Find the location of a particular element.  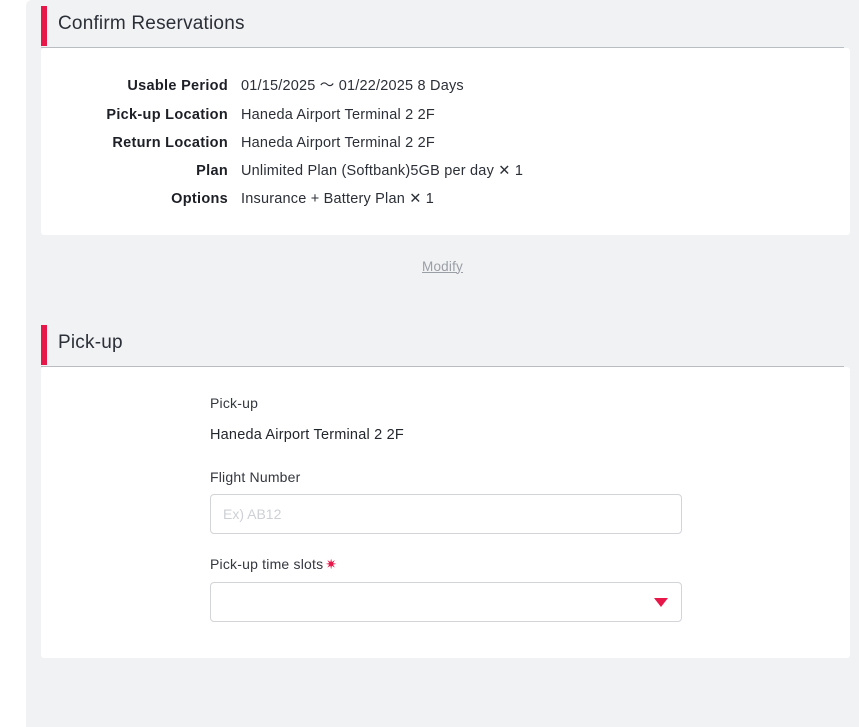

pickup-sub-label: Pick-up is located at coordinates (234, 403).